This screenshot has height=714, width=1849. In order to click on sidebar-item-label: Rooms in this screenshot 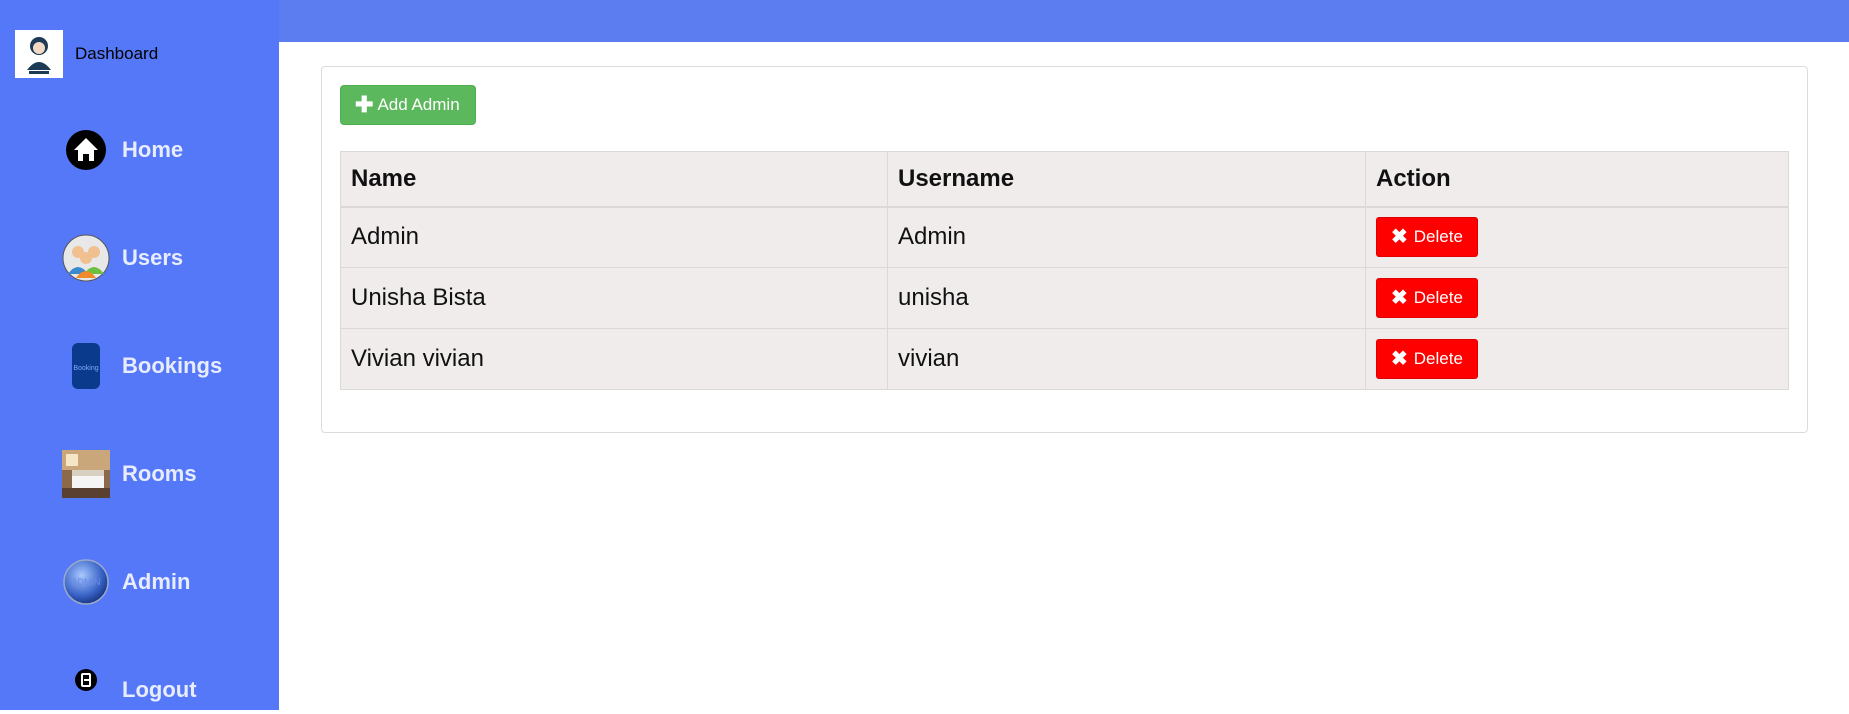, I will do `click(159, 473)`.